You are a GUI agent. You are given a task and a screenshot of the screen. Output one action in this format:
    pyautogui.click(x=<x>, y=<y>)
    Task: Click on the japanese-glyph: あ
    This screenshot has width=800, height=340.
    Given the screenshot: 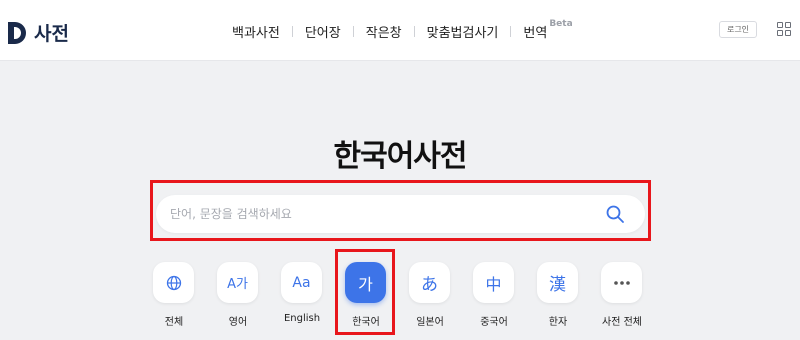 What is the action you would take?
    pyautogui.click(x=429, y=285)
    